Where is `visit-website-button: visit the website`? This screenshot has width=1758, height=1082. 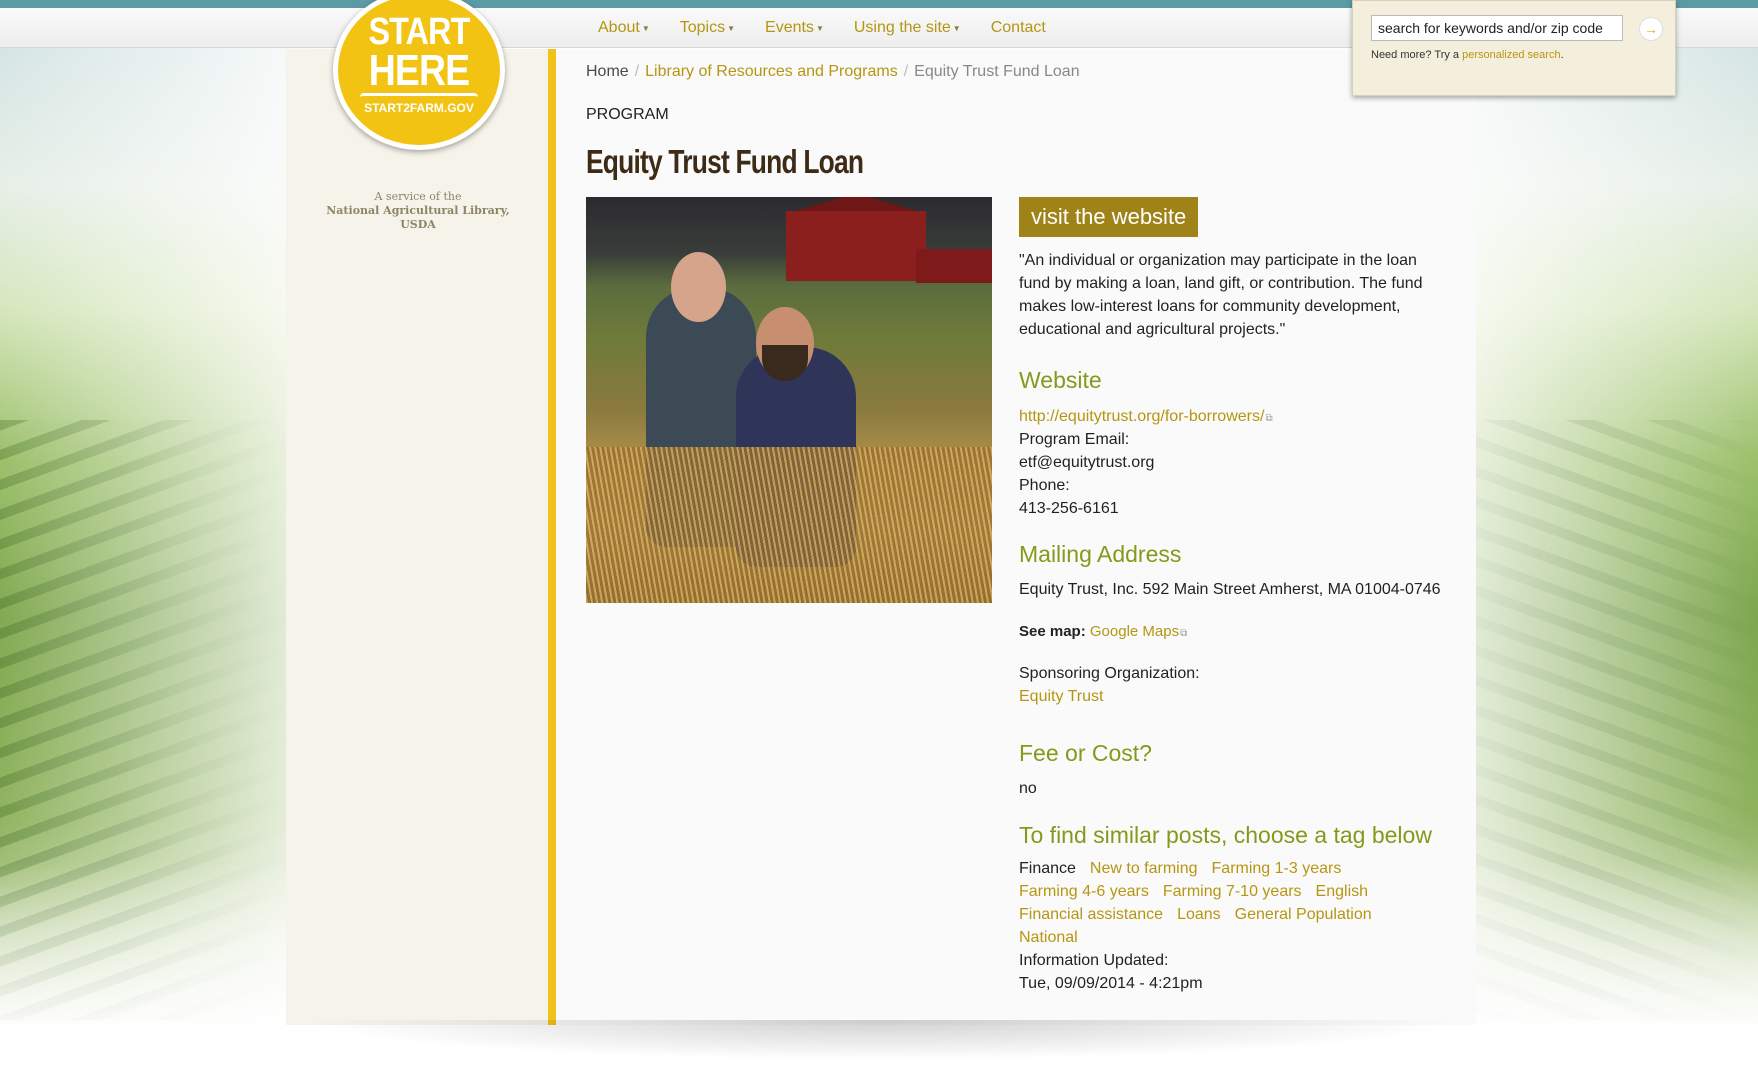
visit-website-button: visit the website is located at coordinates (1109, 217).